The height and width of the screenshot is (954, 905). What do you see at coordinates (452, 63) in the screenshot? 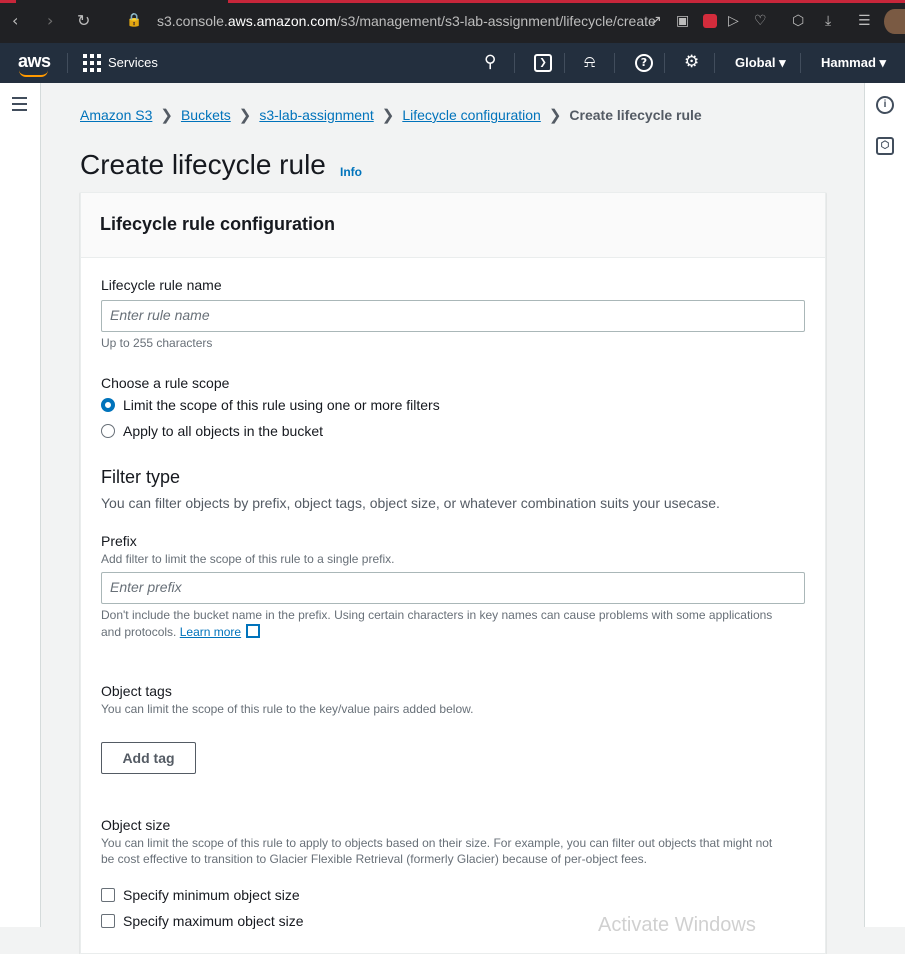
I see `aws-top-nav: aws Services ⚲ ❯ ⍾ ? ⚙ Global ▾ Hammad ▾` at bounding box center [452, 63].